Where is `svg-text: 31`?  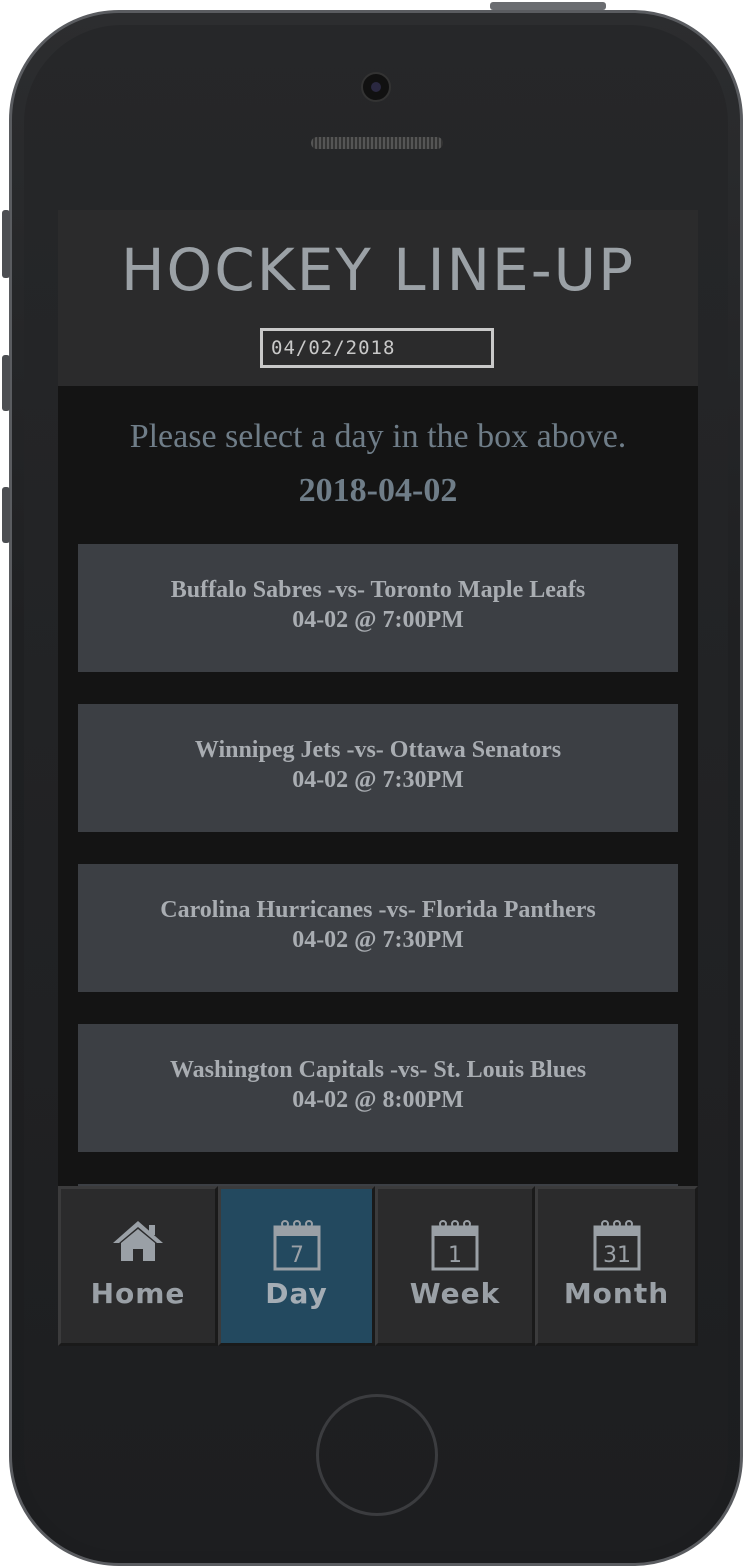
svg-text: 31 is located at coordinates (617, 1255).